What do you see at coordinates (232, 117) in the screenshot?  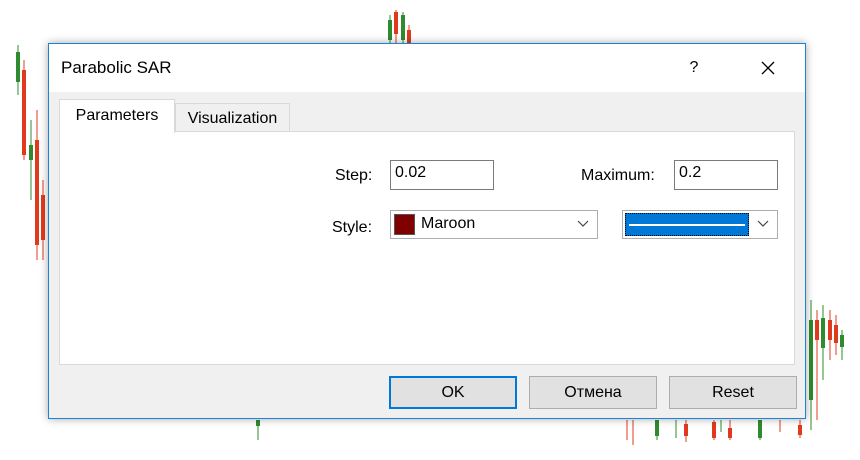 I see `tab-visualization: Visualization` at bounding box center [232, 117].